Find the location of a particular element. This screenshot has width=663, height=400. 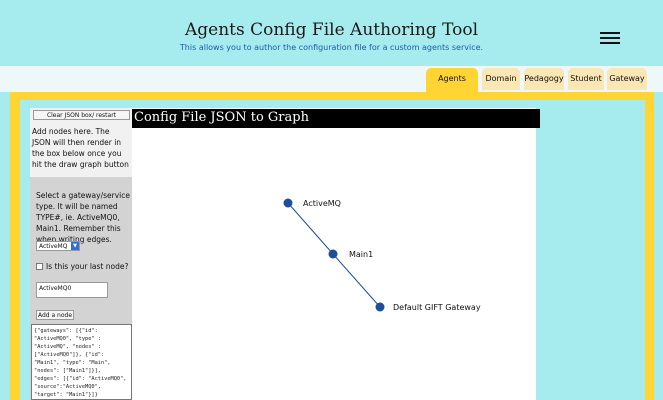

last-node-checkbox-row: Is this your last node? is located at coordinates (82, 266).